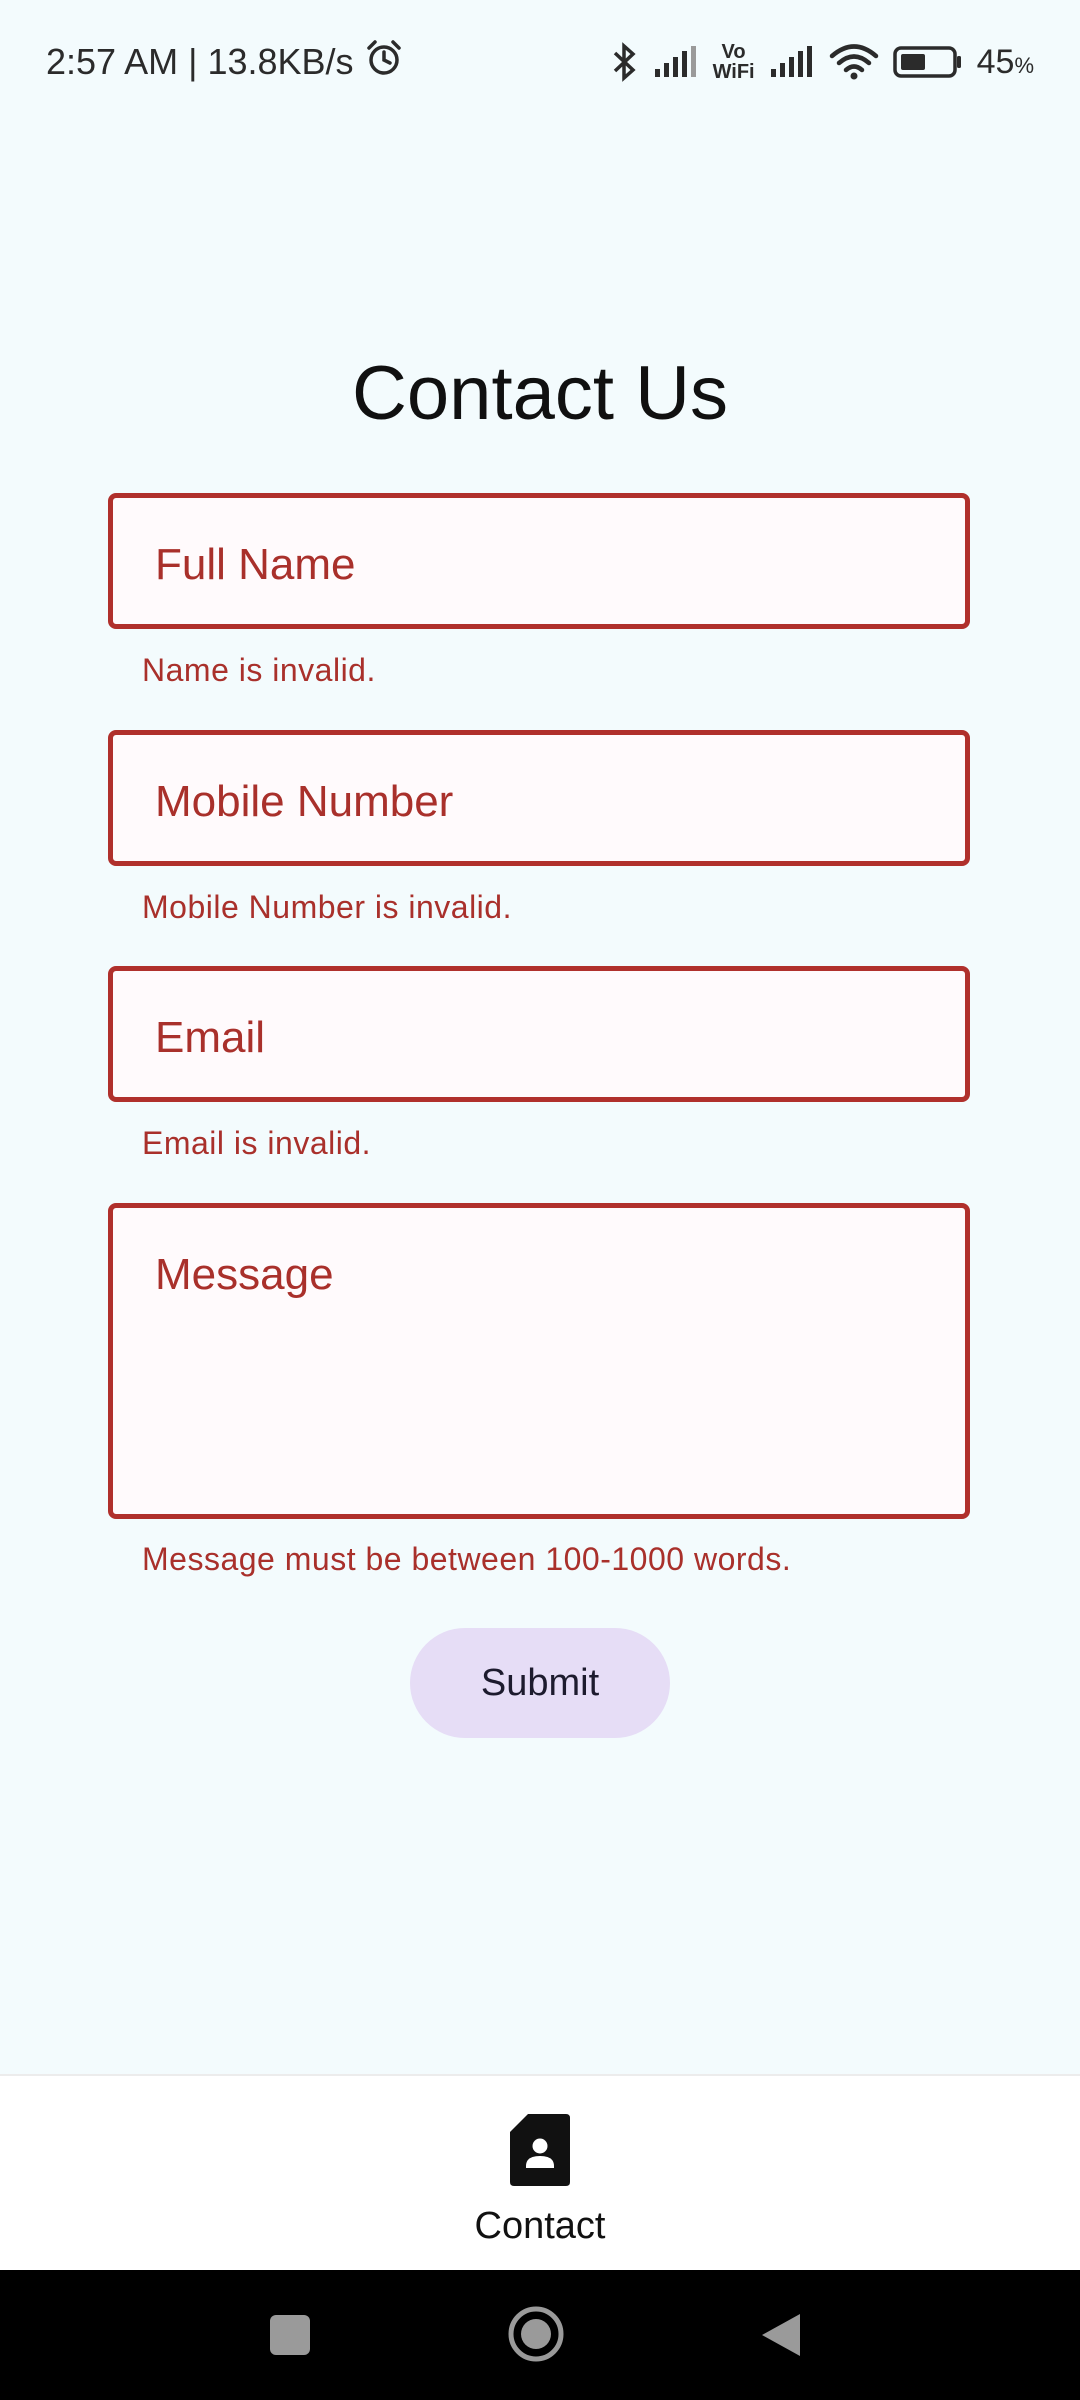 The width and height of the screenshot is (1080, 2400). What do you see at coordinates (540, 393) in the screenshot?
I see `page-title: Contact Us` at bounding box center [540, 393].